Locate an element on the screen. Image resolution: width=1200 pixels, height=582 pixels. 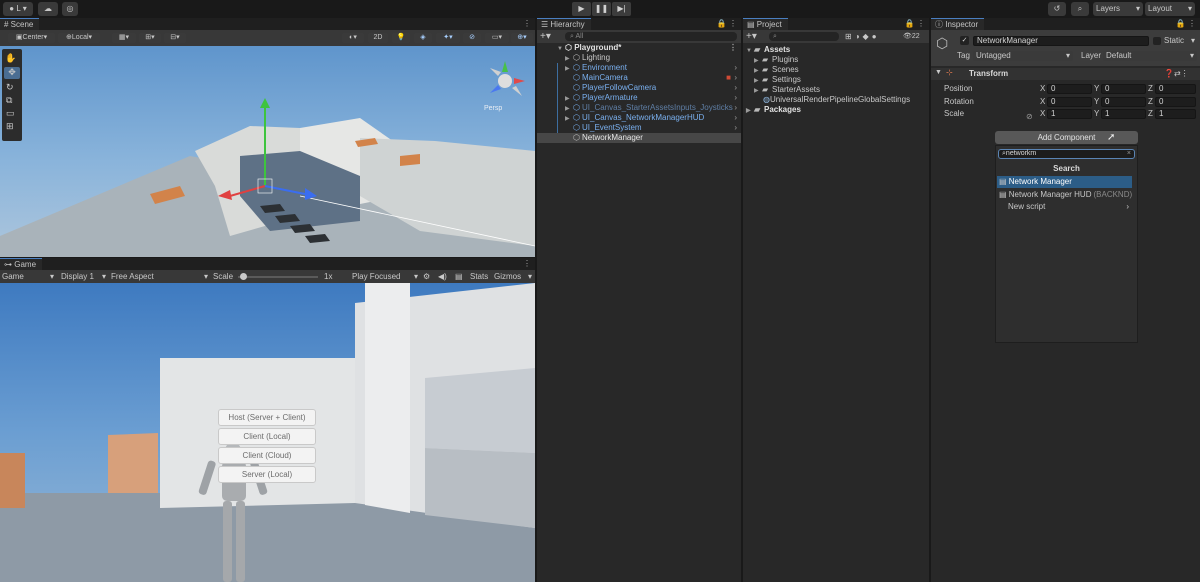
project-search-input: ⌕ is located at coordinates (804, 36).